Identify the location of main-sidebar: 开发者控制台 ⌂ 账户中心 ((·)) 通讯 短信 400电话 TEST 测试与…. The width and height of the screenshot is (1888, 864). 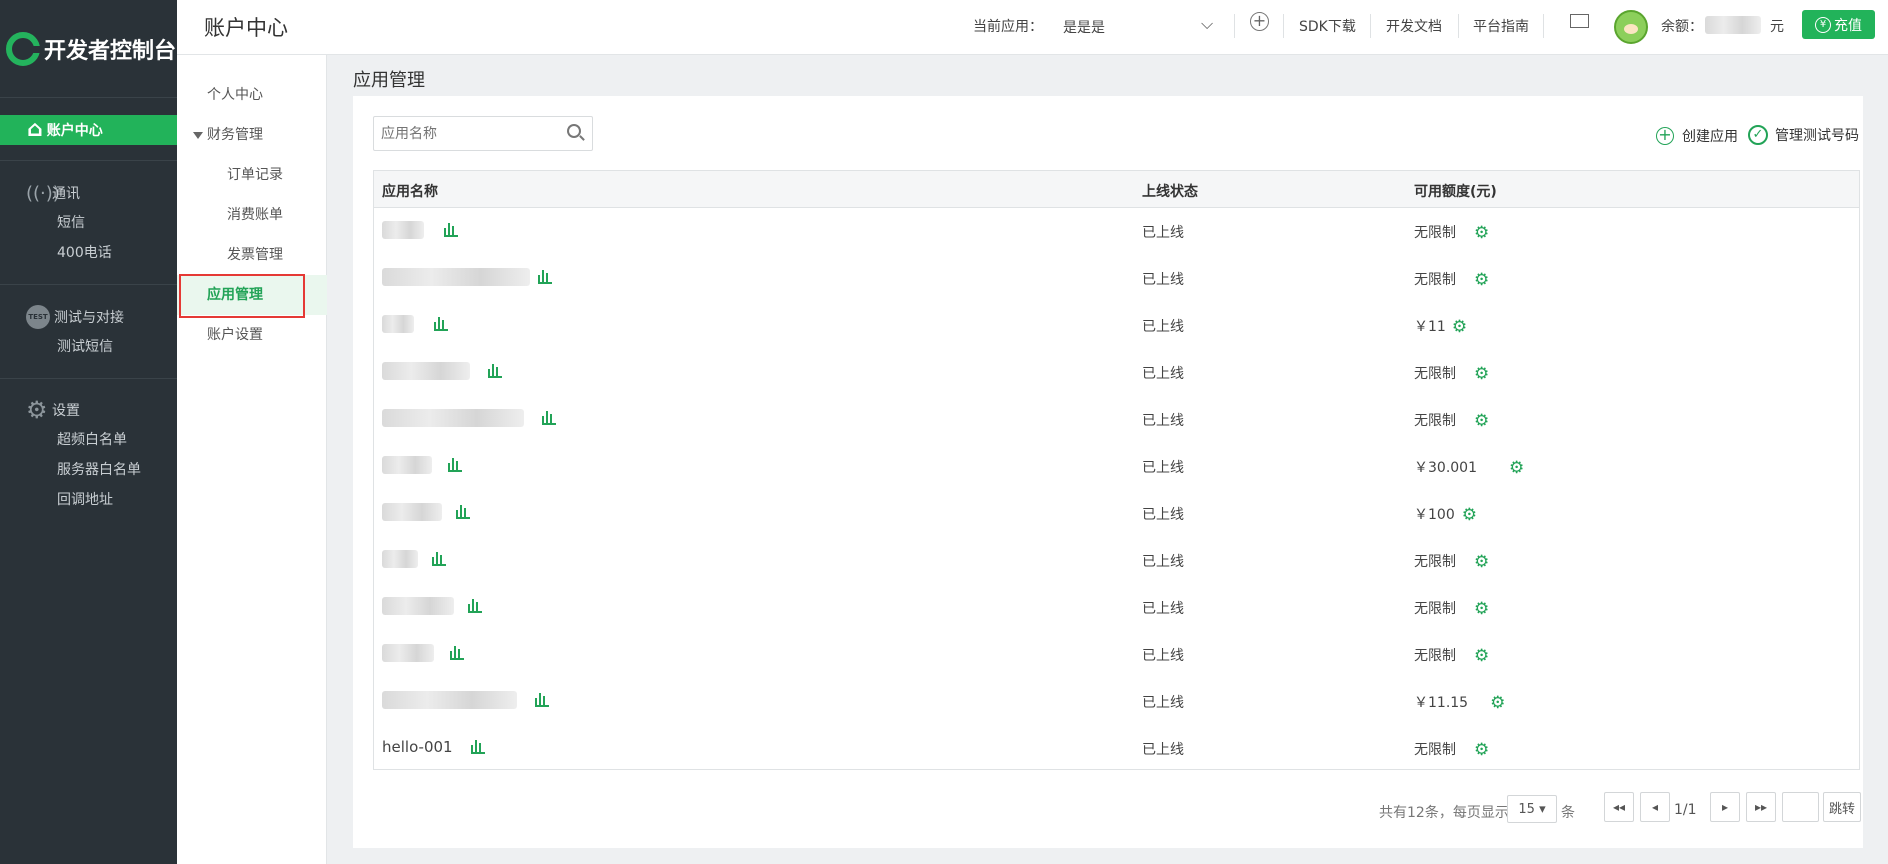
(88, 432).